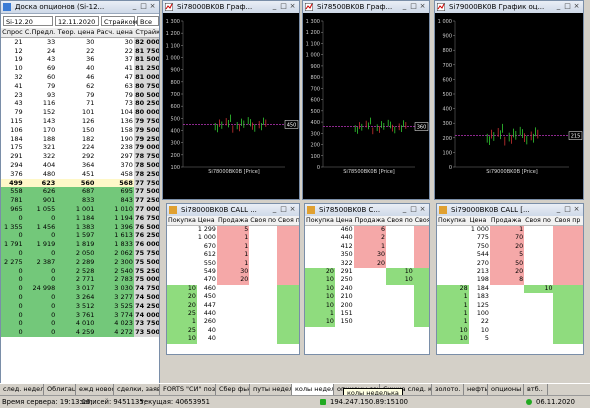 This screenshot has height=408, width=590. Describe the element at coordinates (76, 68) in the screenshot. I see `board-cell: 40` at that location.